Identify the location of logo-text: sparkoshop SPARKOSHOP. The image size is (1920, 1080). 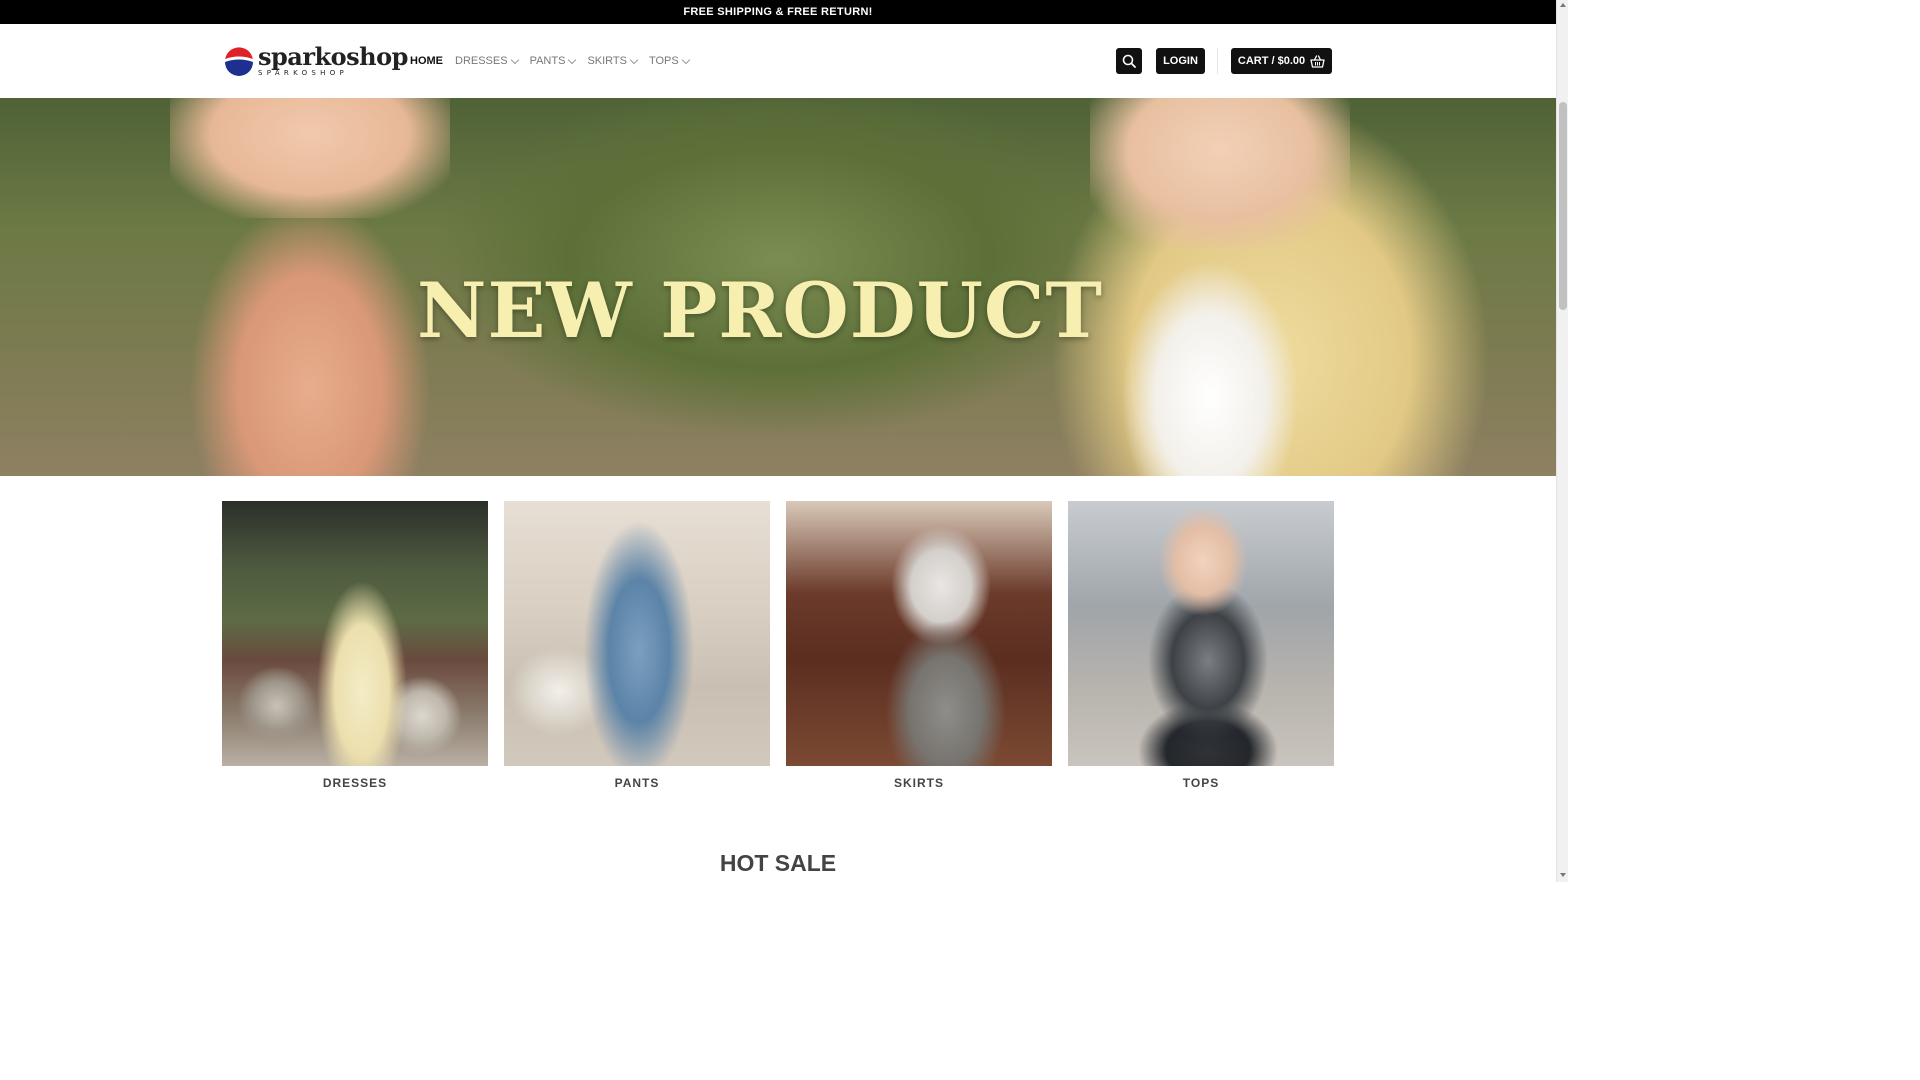
(333, 61).